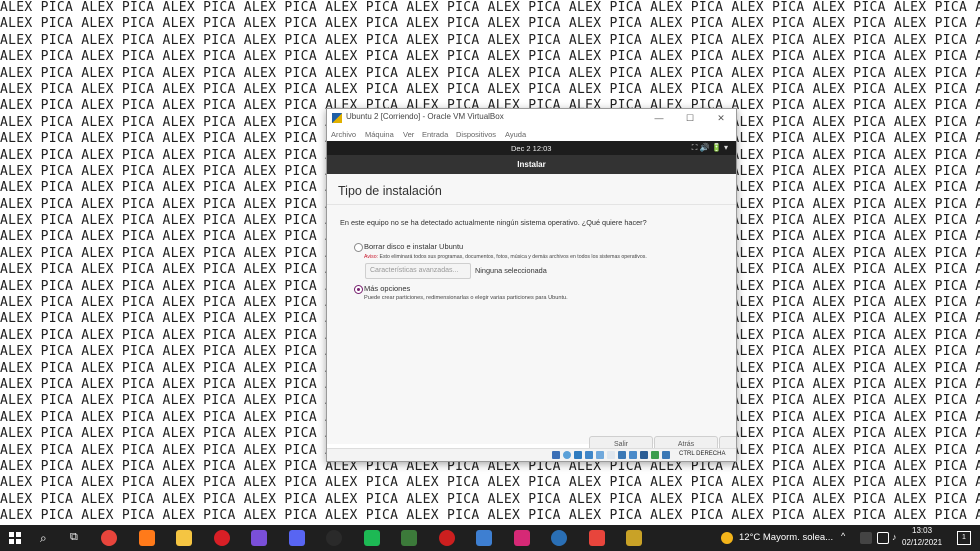  I want to click on task-view-icon: ⧉, so click(78, 539).